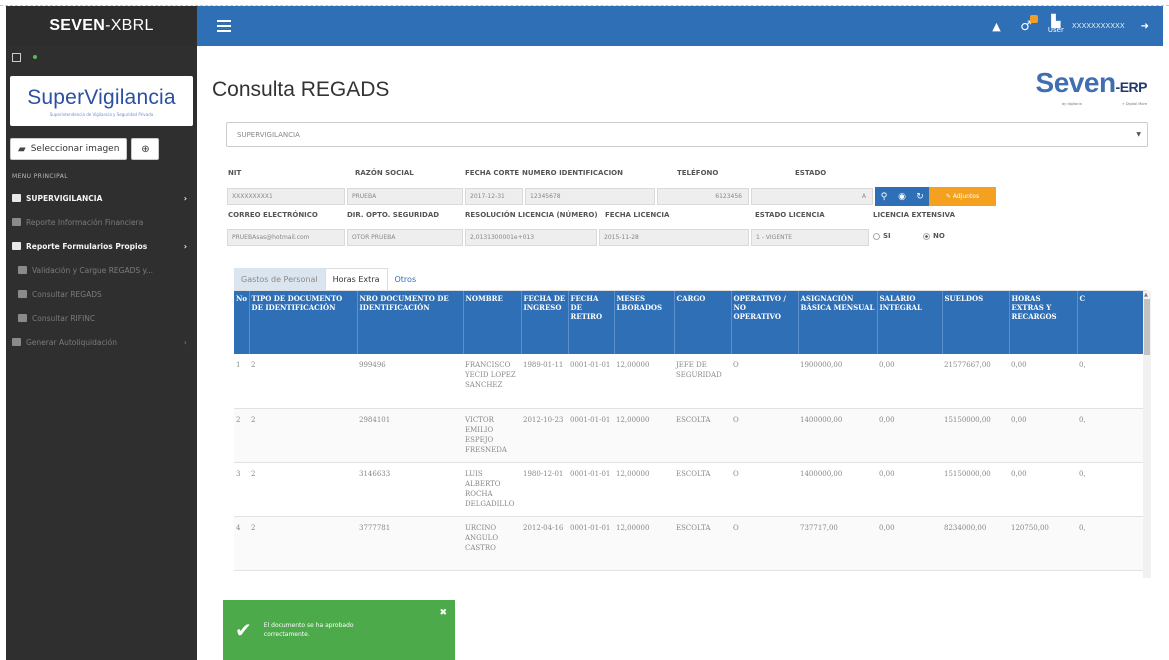 The height and width of the screenshot is (660, 1169). I want to click on col-header: MESES LBORADOS, so click(644, 322).